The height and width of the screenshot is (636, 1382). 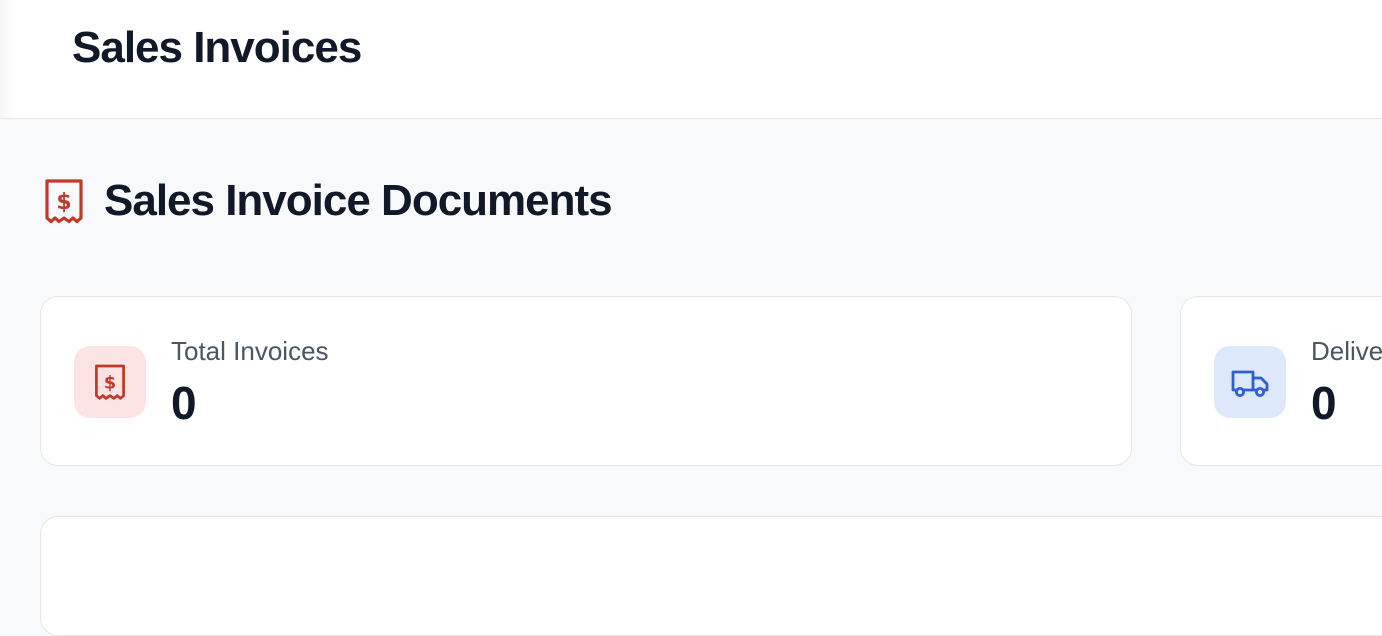 What do you see at coordinates (217, 47) in the screenshot?
I see `page-title: Sales Invoices` at bounding box center [217, 47].